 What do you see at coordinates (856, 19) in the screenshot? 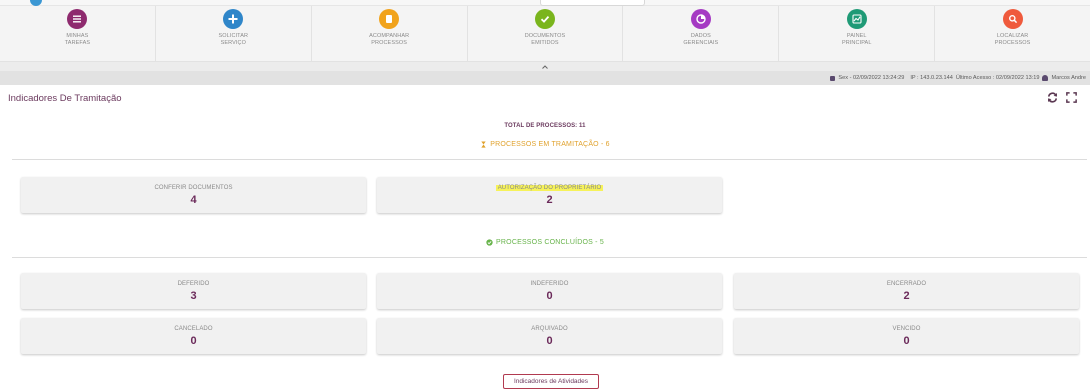
I see `line-chart-icon` at bounding box center [856, 19].